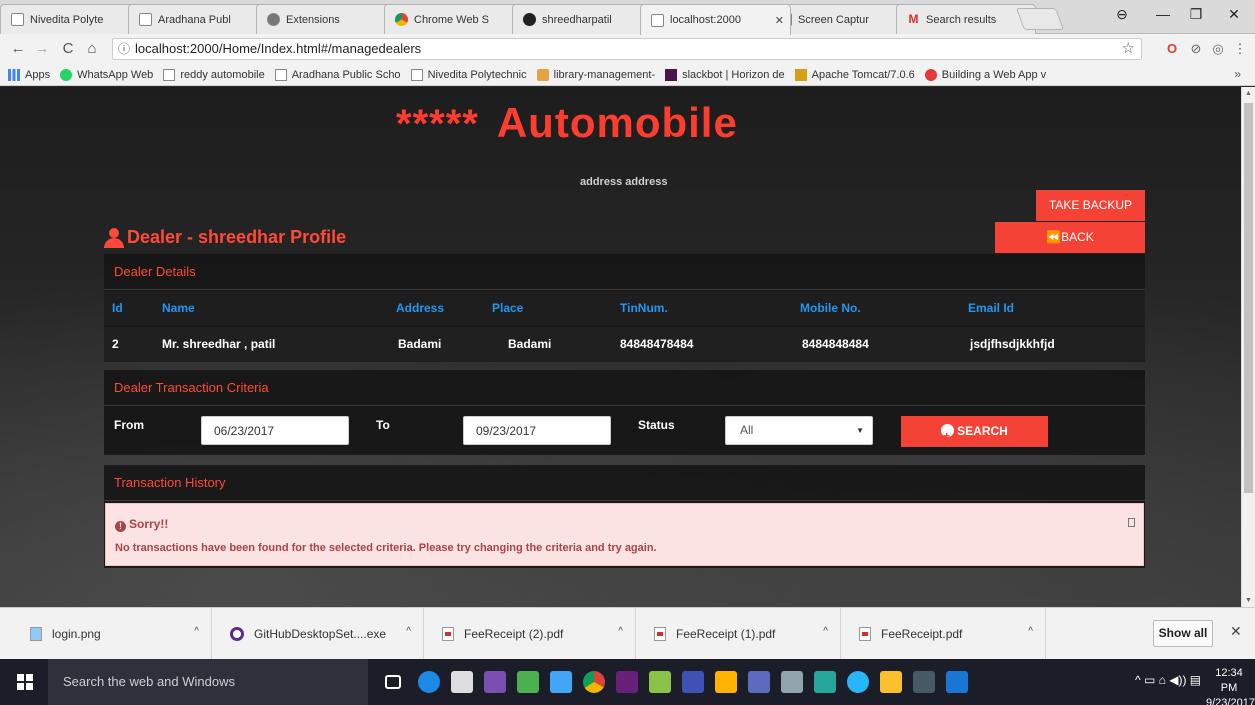 The height and width of the screenshot is (705, 1255). Describe the element at coordinates (92, 49) in the screenshot. I see `home-icon: ⌂` at that location.